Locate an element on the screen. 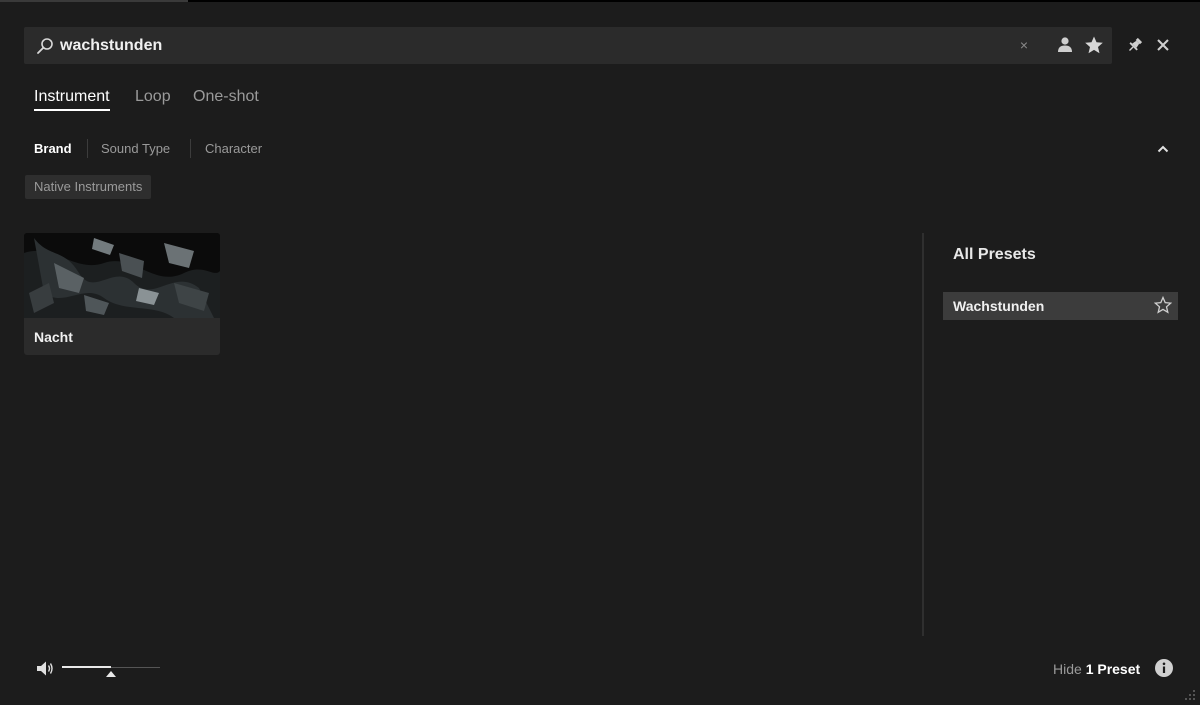 The width and height of the screenshot is (1200, 705). preset-row: Wachstunden is located at coordinates (1060, 306).